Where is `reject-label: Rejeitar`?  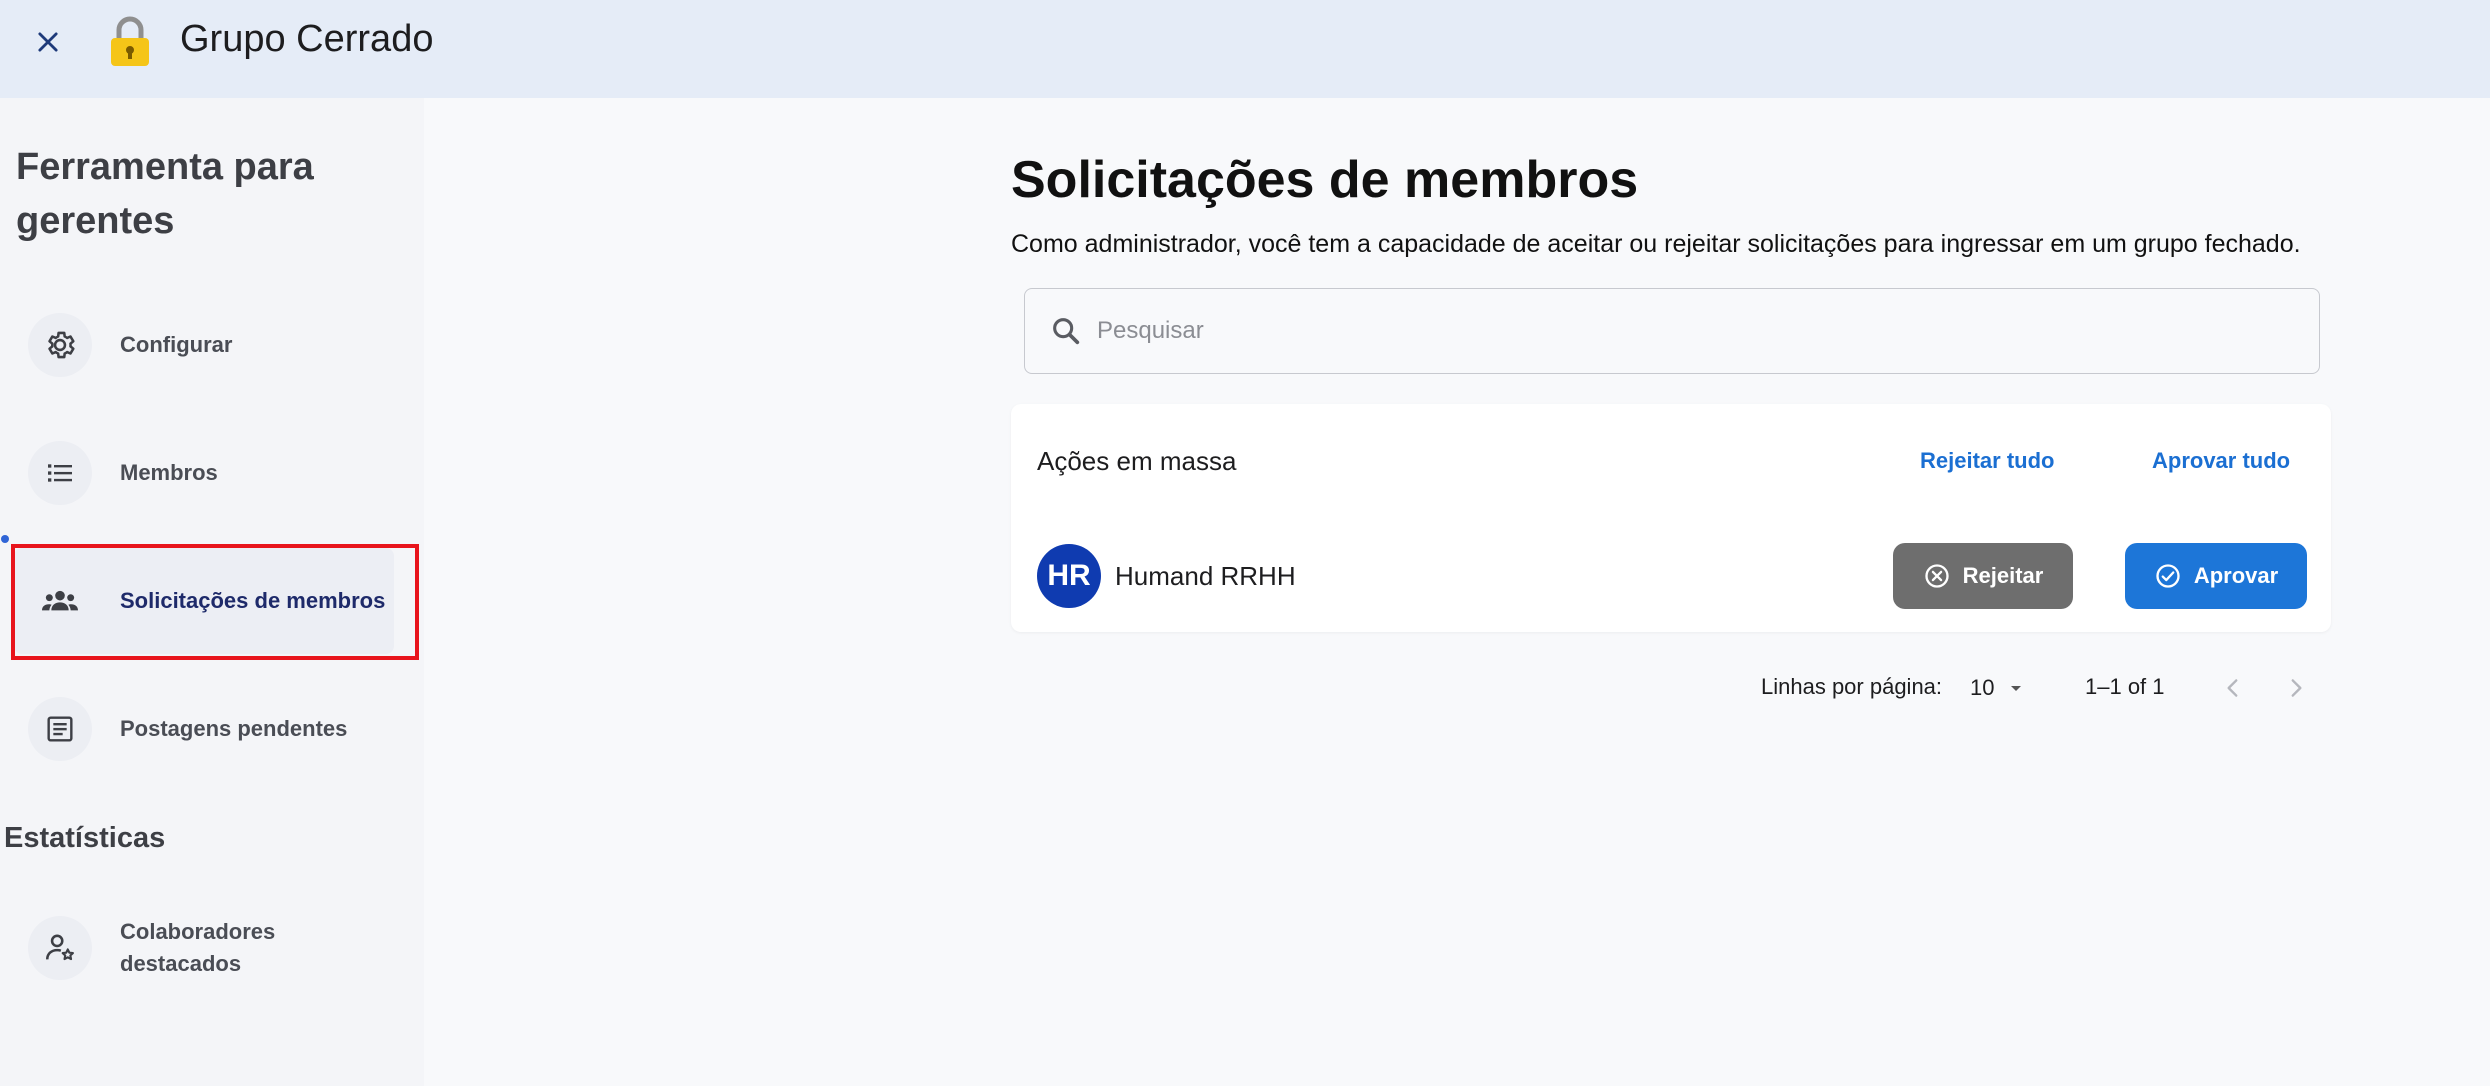
reject-label: Rejeitar is located at coordinates (2003, 575).